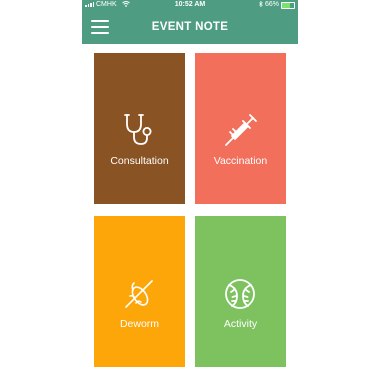  I want to click on battery-icon, so click(288, 5).